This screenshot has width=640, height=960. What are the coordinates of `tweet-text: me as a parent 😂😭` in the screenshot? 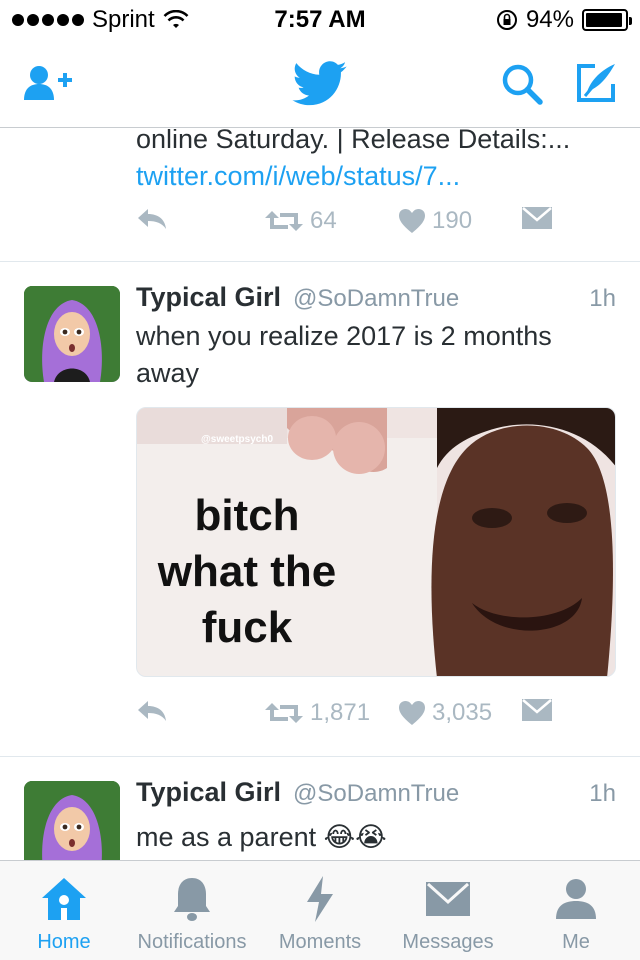 It's located at (261, 837).